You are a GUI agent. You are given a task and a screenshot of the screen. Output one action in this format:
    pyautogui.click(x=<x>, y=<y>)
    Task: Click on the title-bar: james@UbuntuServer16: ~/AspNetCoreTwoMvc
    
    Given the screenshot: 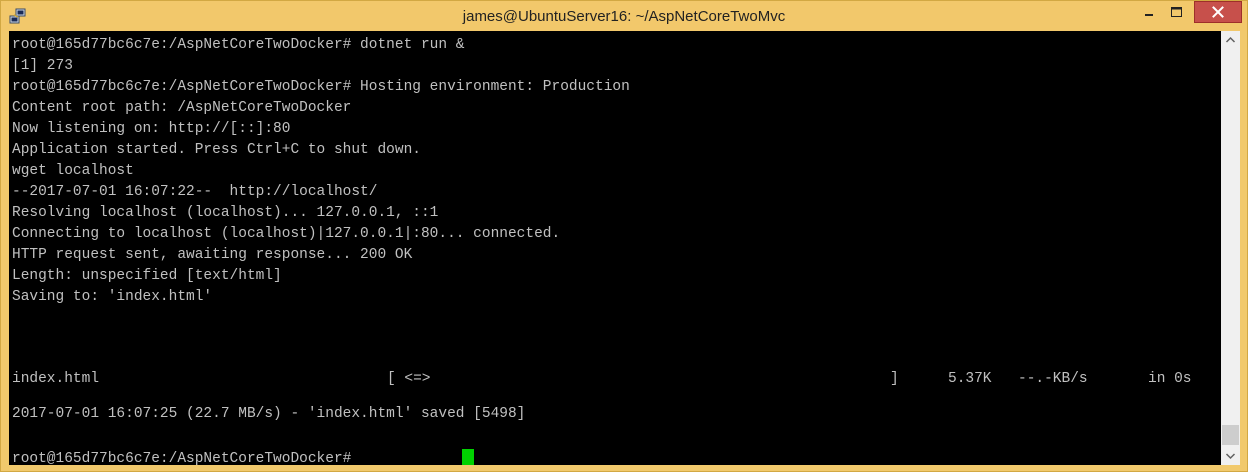 What is the action you would take?
    pyautogui.click(x=624, y=16)
    